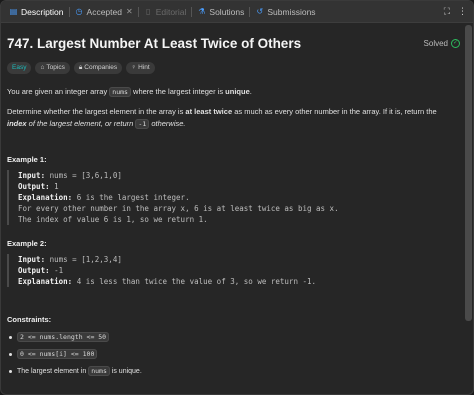  Describe the element at coordinates (148, 11) in the screenshot. I see `book-icon: ▯` at that location.